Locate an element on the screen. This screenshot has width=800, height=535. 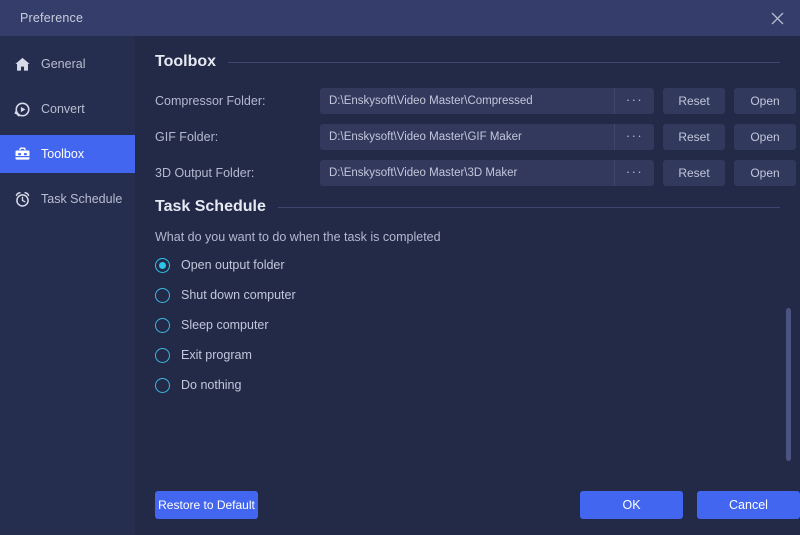
ok-button: OK is located at coordinates (631, 505).